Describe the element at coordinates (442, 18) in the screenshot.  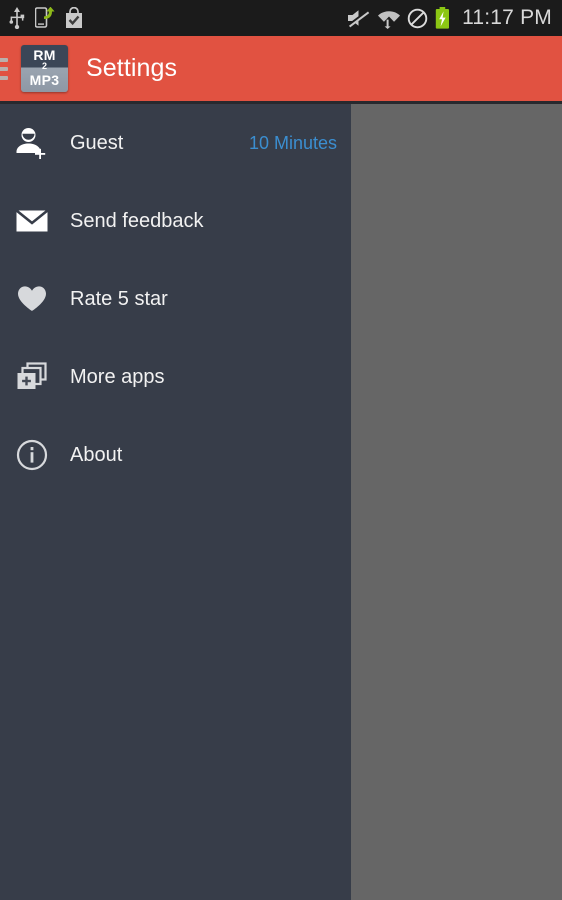
I see `battery-charging-icon` at that location.